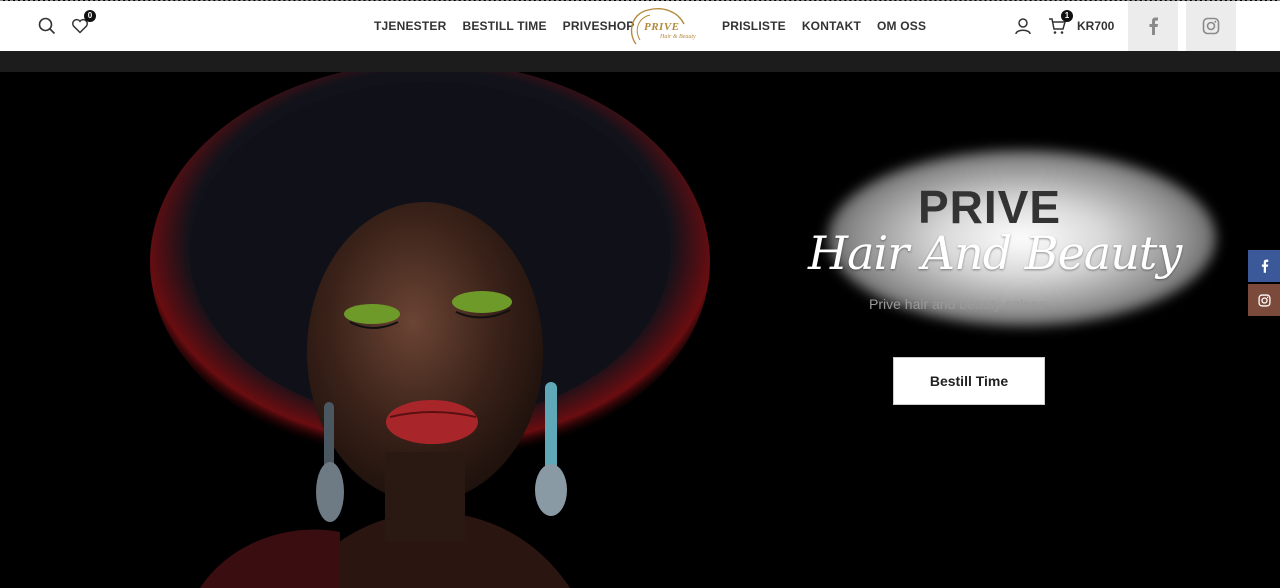 Image resolution: width=1280 pixels, height=588 pixels. I want to click on nav-item-tjenester: TJENESTER, so click(410, 26).